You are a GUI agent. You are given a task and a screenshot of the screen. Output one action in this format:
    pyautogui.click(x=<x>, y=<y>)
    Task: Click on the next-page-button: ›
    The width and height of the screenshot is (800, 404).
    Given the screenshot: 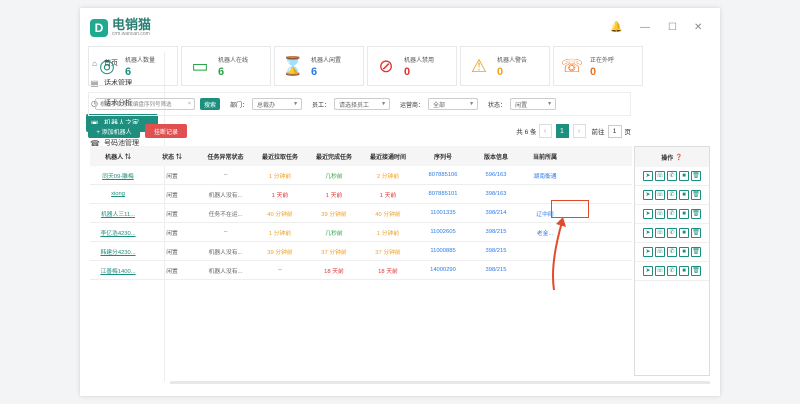 What is the action you would take?
    pyautogui.click(x=579, y=131)
    